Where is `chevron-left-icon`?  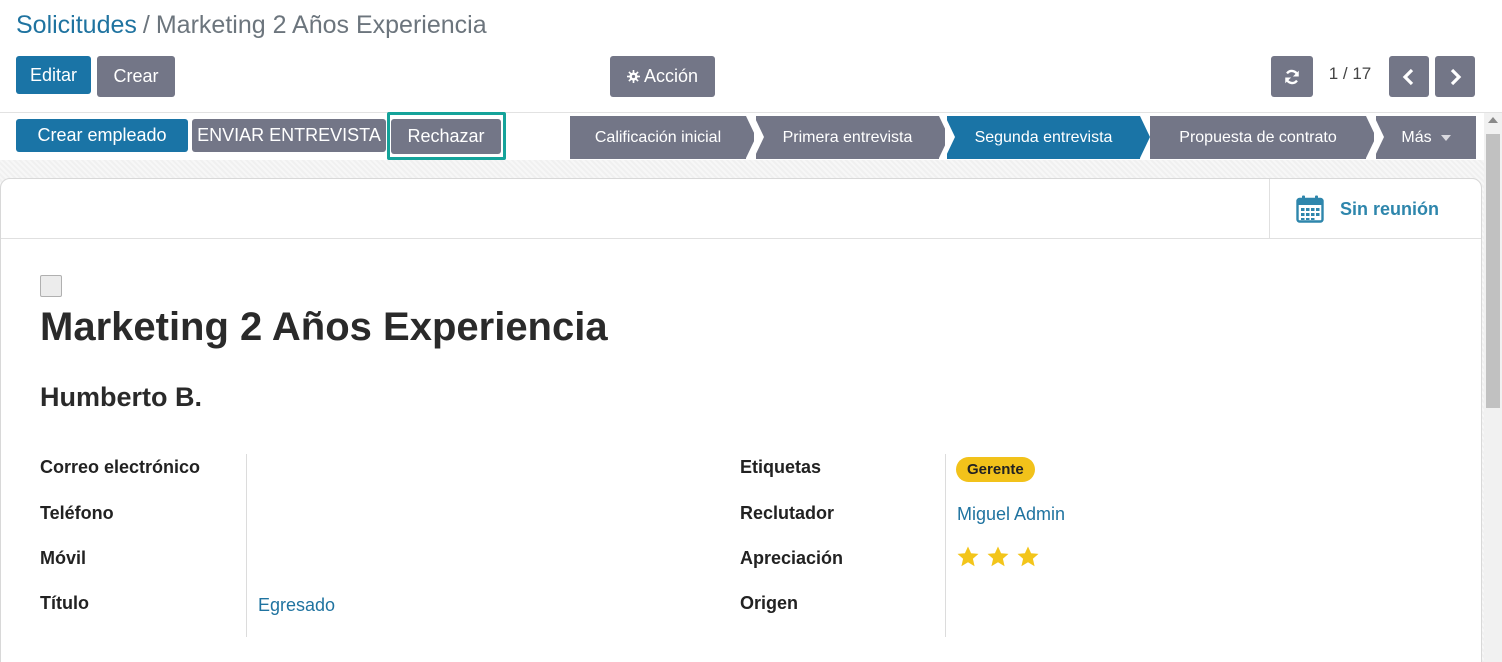 chevron-left-icon is located at coordinates (1408, 76).